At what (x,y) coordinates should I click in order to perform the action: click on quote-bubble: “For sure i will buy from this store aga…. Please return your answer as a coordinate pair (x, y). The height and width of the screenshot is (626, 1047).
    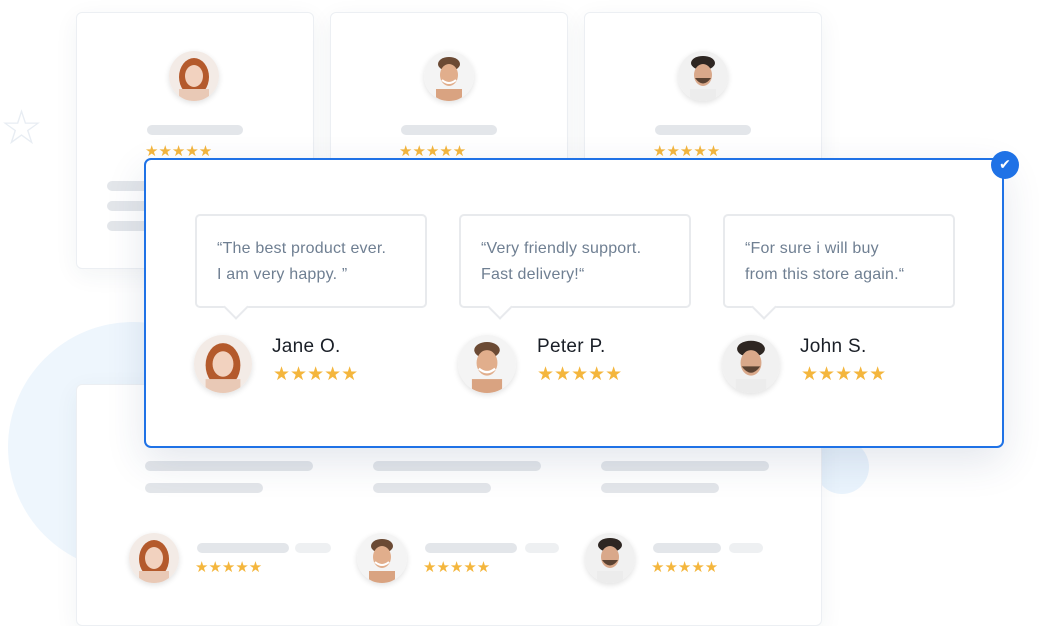
    Looking at the image, I should click on (839, 261).